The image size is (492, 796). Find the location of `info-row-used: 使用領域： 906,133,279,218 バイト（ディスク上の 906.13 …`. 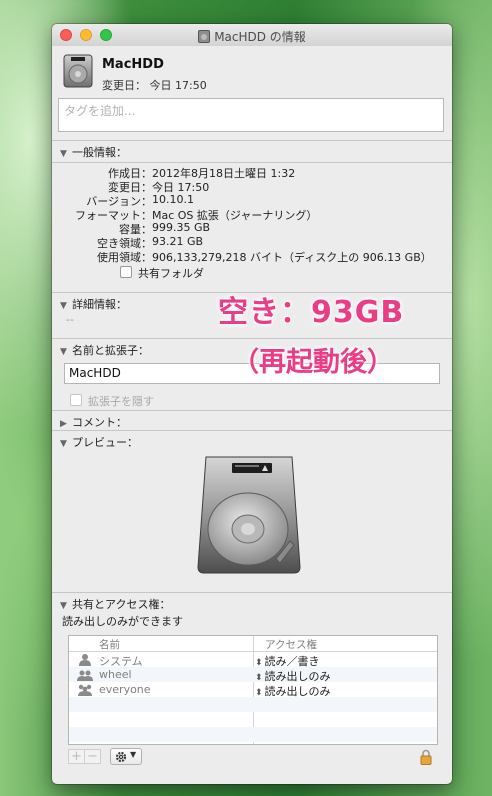

info-row-used: 使用領域： 906,133,279,218 バイト（ディスク上の 906.13 … is located at coordinates (252, 256).